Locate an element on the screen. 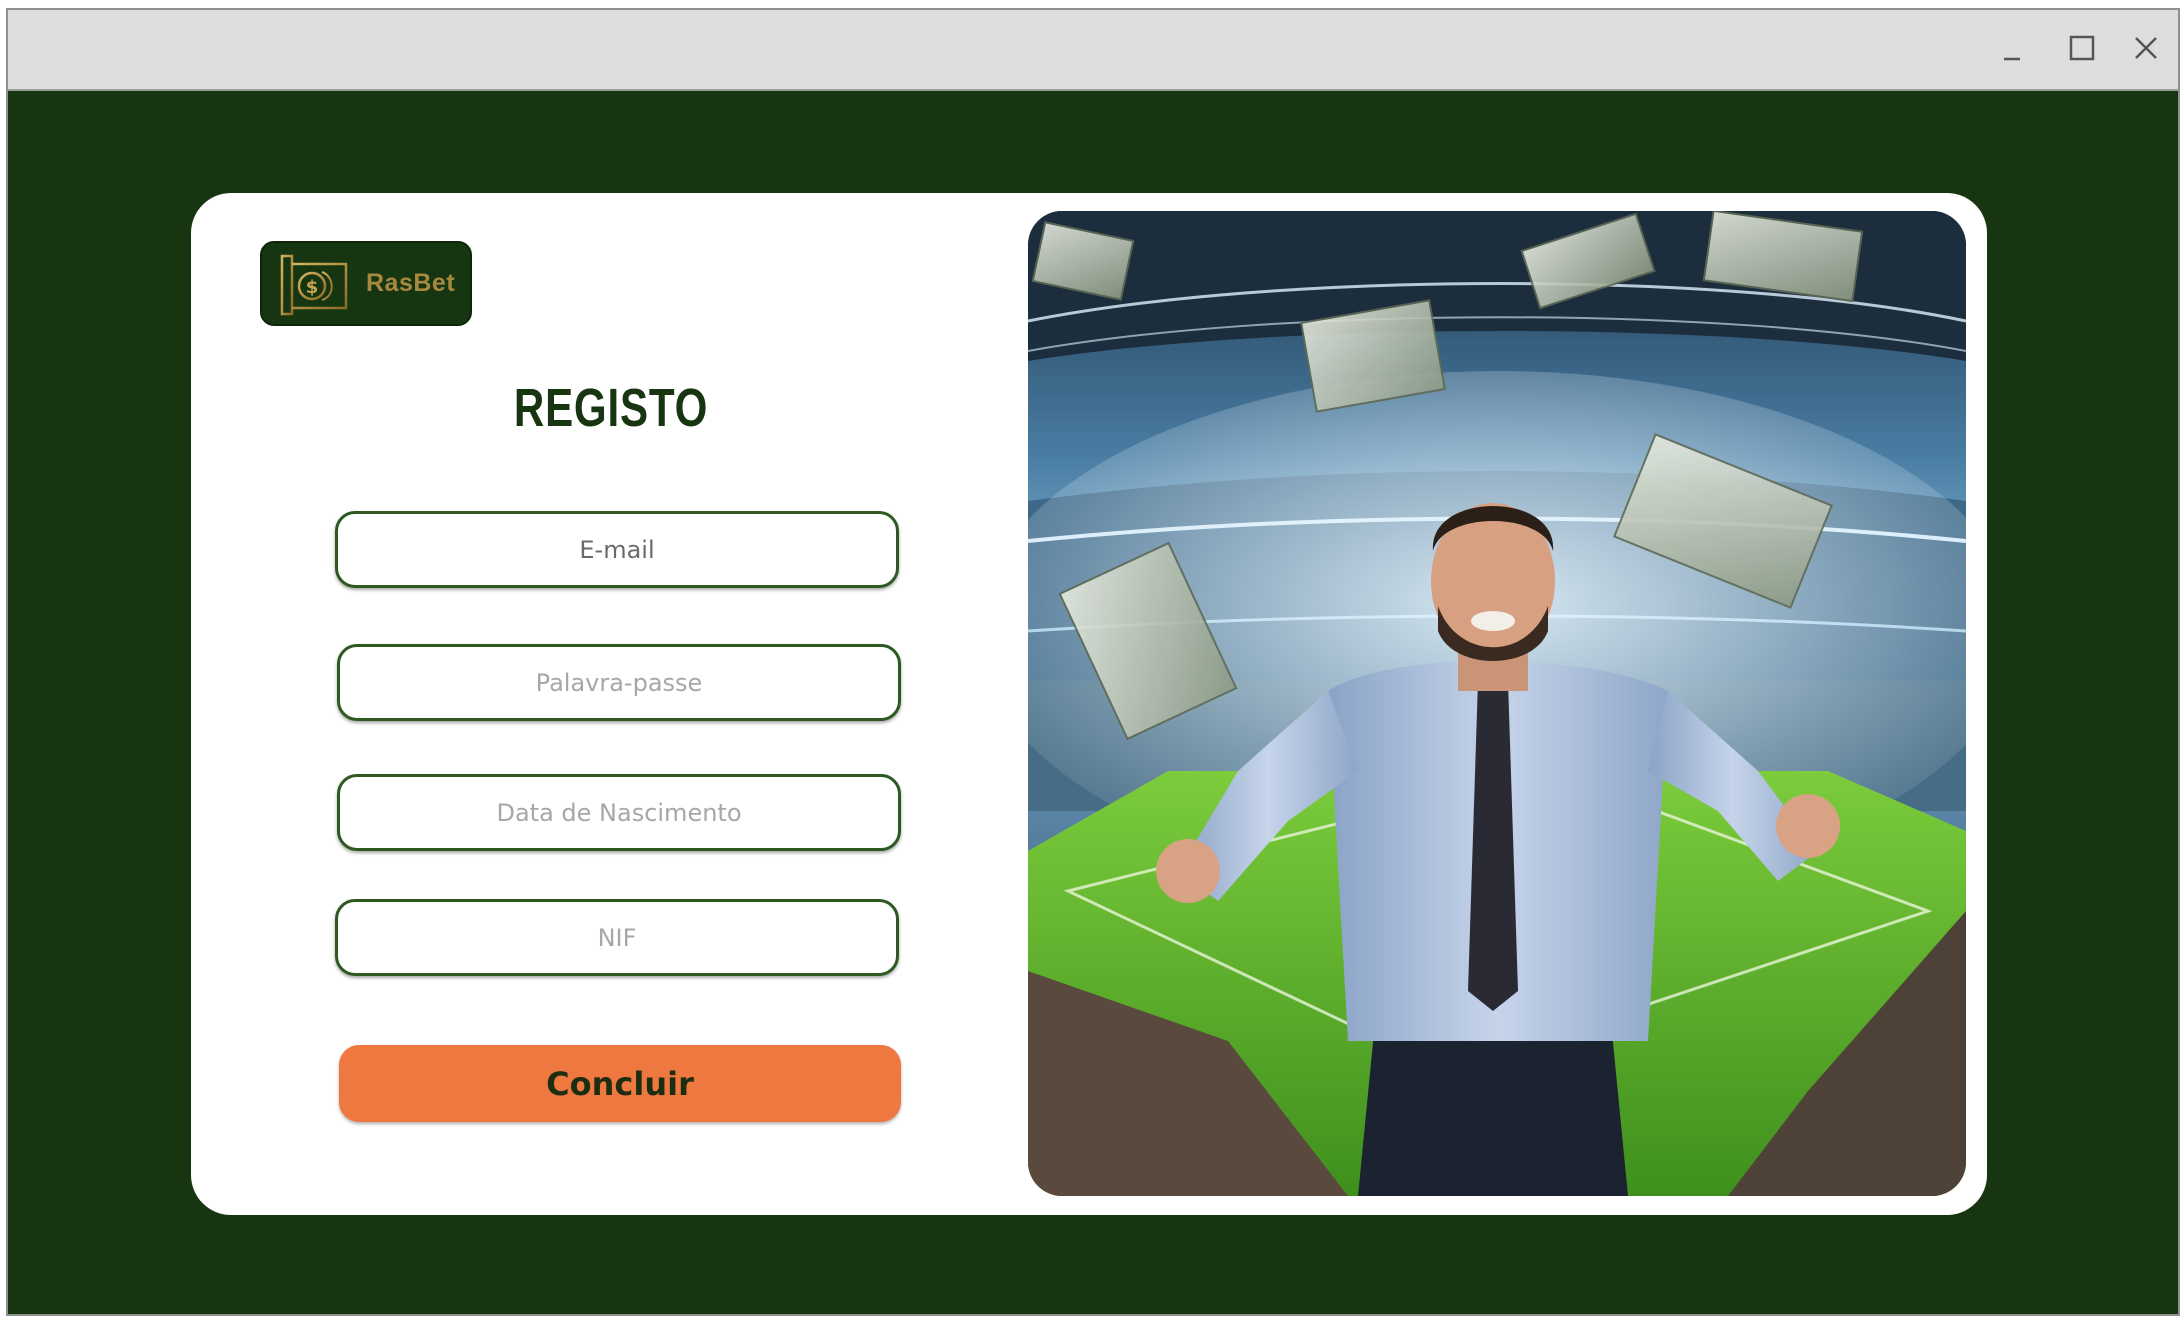 This screenshot has width=2184, height=1320. rasbet-logo: $ RasBet is located at coordinates (366, 283).